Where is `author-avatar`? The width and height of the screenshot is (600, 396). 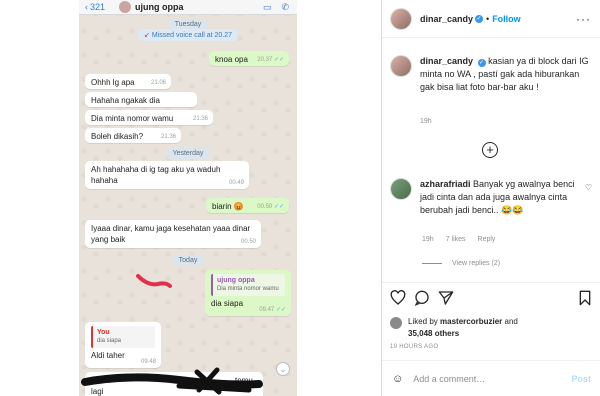 author-avatar is located at coordinates (401, 18).